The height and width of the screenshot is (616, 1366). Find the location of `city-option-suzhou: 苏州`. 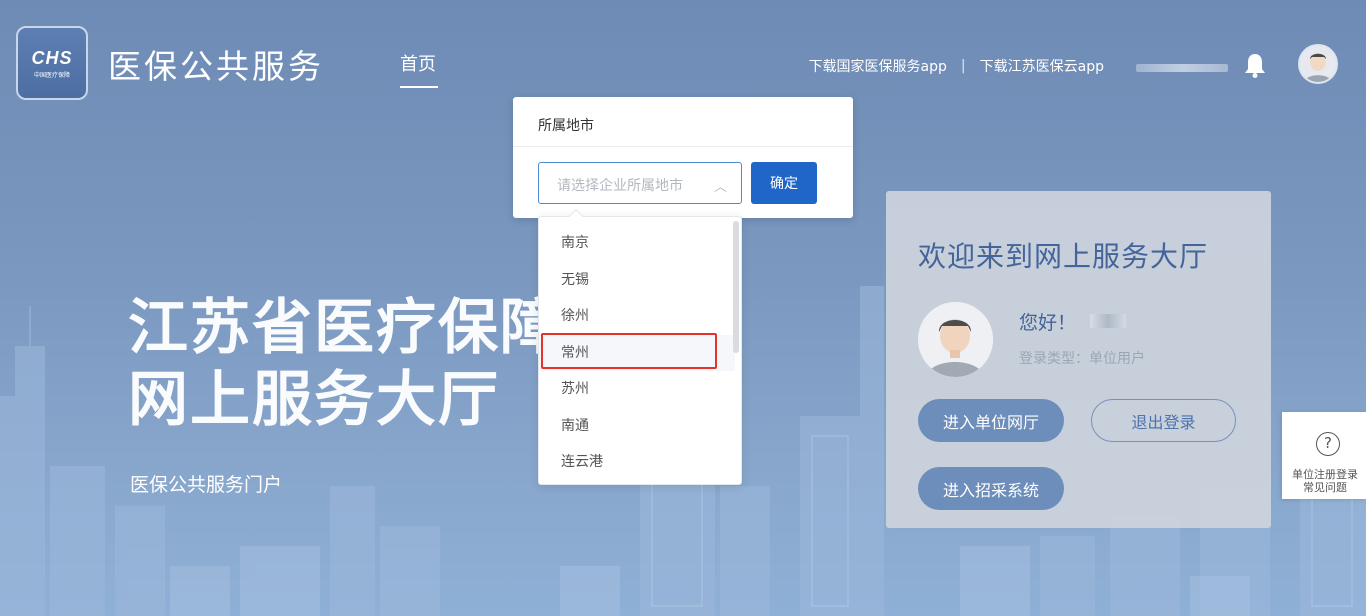

city-option-suzhou: 苏州 is located at coordinates (637, 389).